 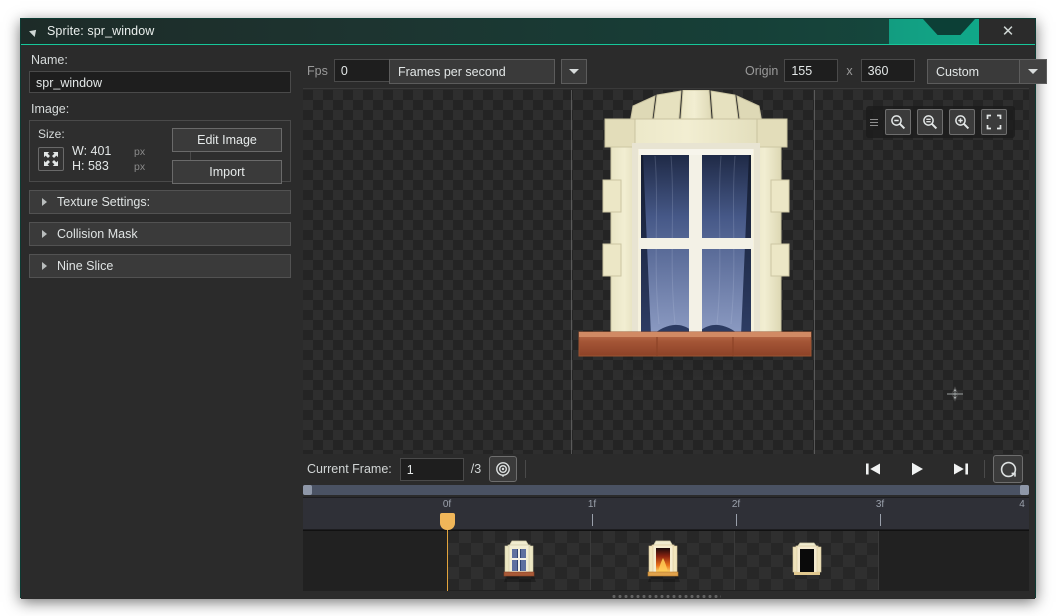 I want to click on timeline-ruler: 0f 1f 2f 3f 4, so click(x=666, y=513).